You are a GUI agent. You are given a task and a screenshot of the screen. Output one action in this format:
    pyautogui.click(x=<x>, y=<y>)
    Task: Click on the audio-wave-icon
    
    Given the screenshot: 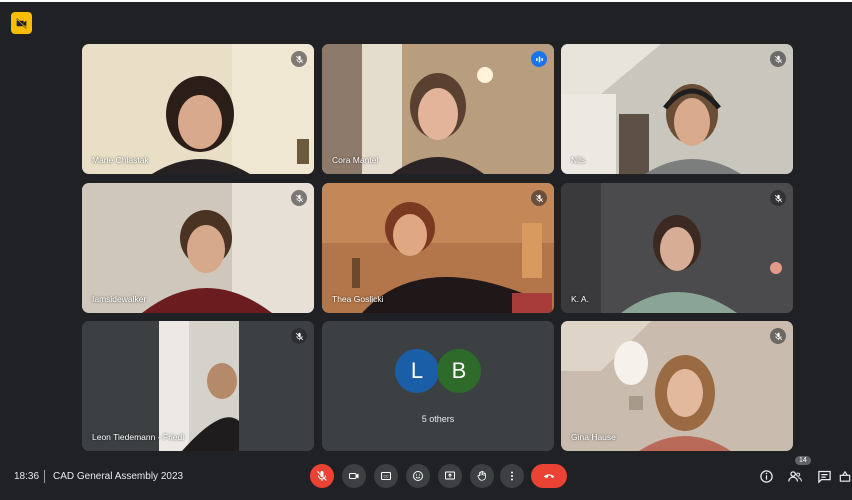 What is the action you would take?
    pyautogui.click(x=539, y=59)
    